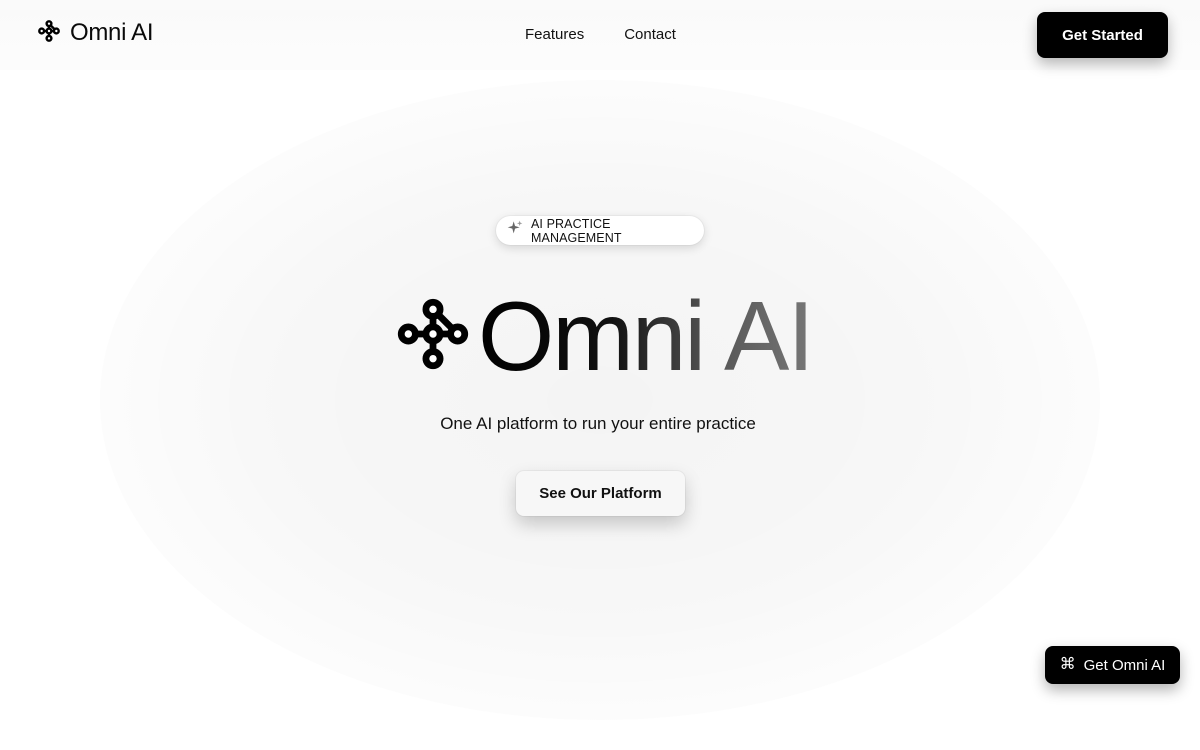 This screenshot has width=1200, height=750. I want to click on hero-heading: Omni AI, so click(605, 336).